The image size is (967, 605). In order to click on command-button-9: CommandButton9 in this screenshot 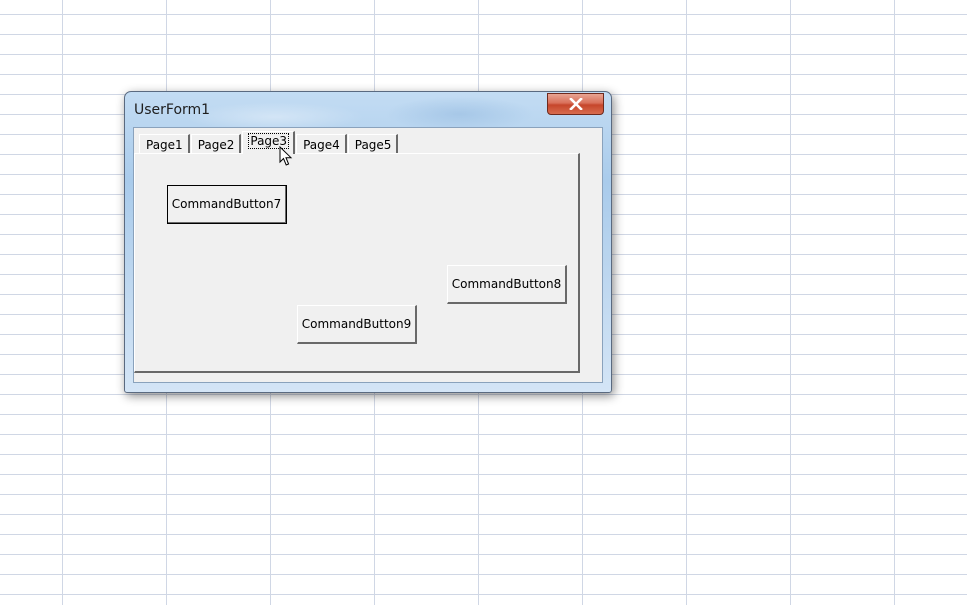, I will do `click(357, 324)`.